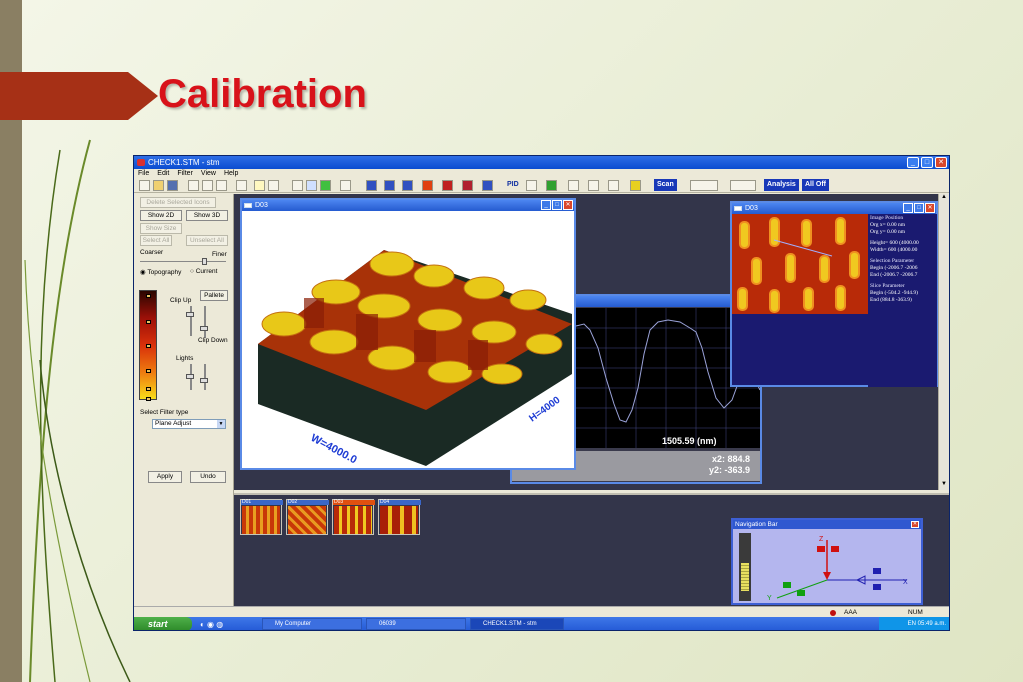 Image resolution: width=1023 pixels, height=682 pixels. Describe the element at coordinates (161, 228) in the screenshot. I see `show-size-button: Show Size` at that location.